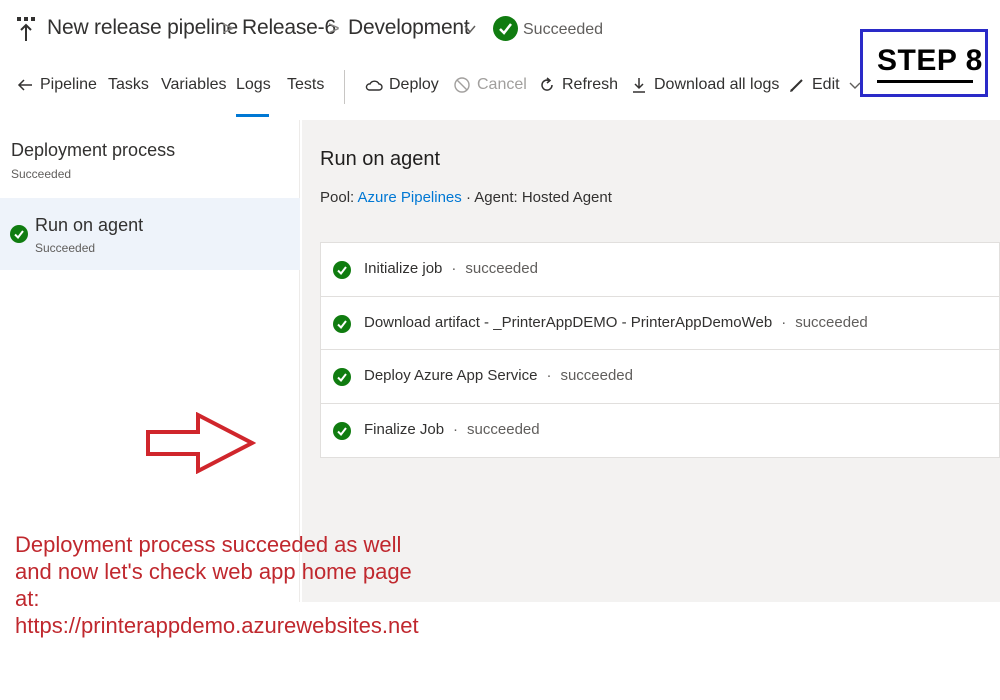 The width and height of the screenshot is (1000, 700). Describe the element at coordinates (717, 84) in the screenshot. I see `download-all-logs-label: Download all logs` at that location.